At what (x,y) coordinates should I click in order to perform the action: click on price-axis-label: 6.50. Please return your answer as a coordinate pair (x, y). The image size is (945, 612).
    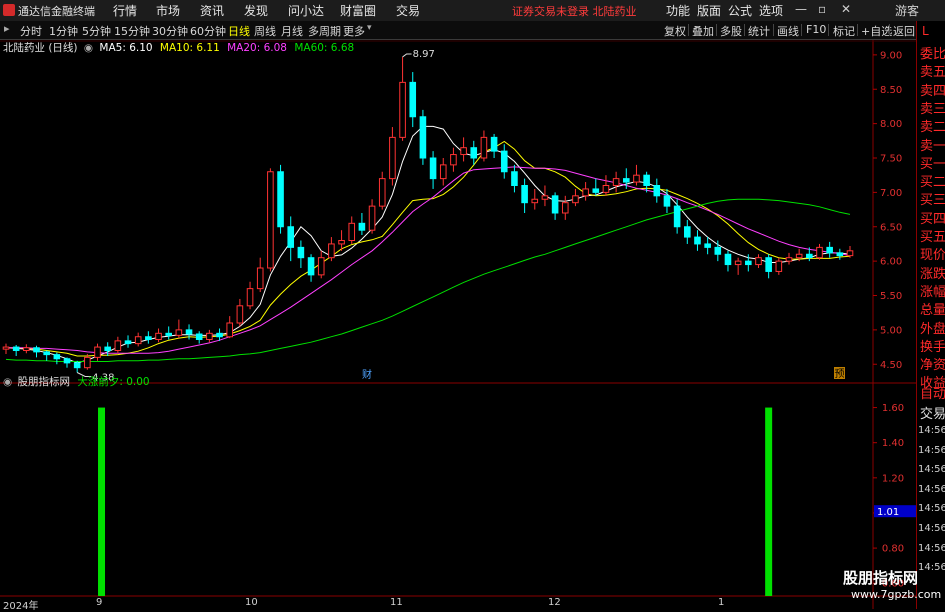
    Looking at the image, I should click on (891, 227).